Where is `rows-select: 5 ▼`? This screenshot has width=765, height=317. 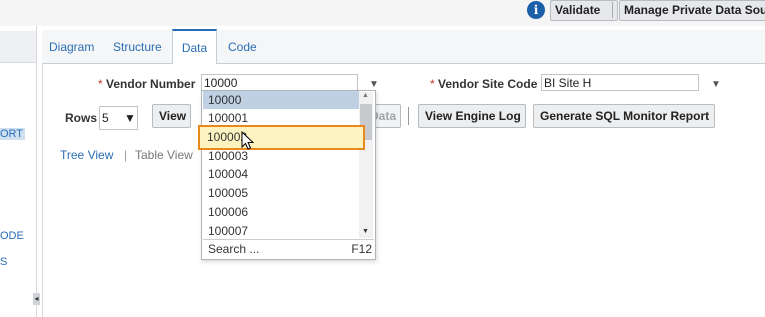
rows-select: 5 ▼ is located at coordinates (118, 118).